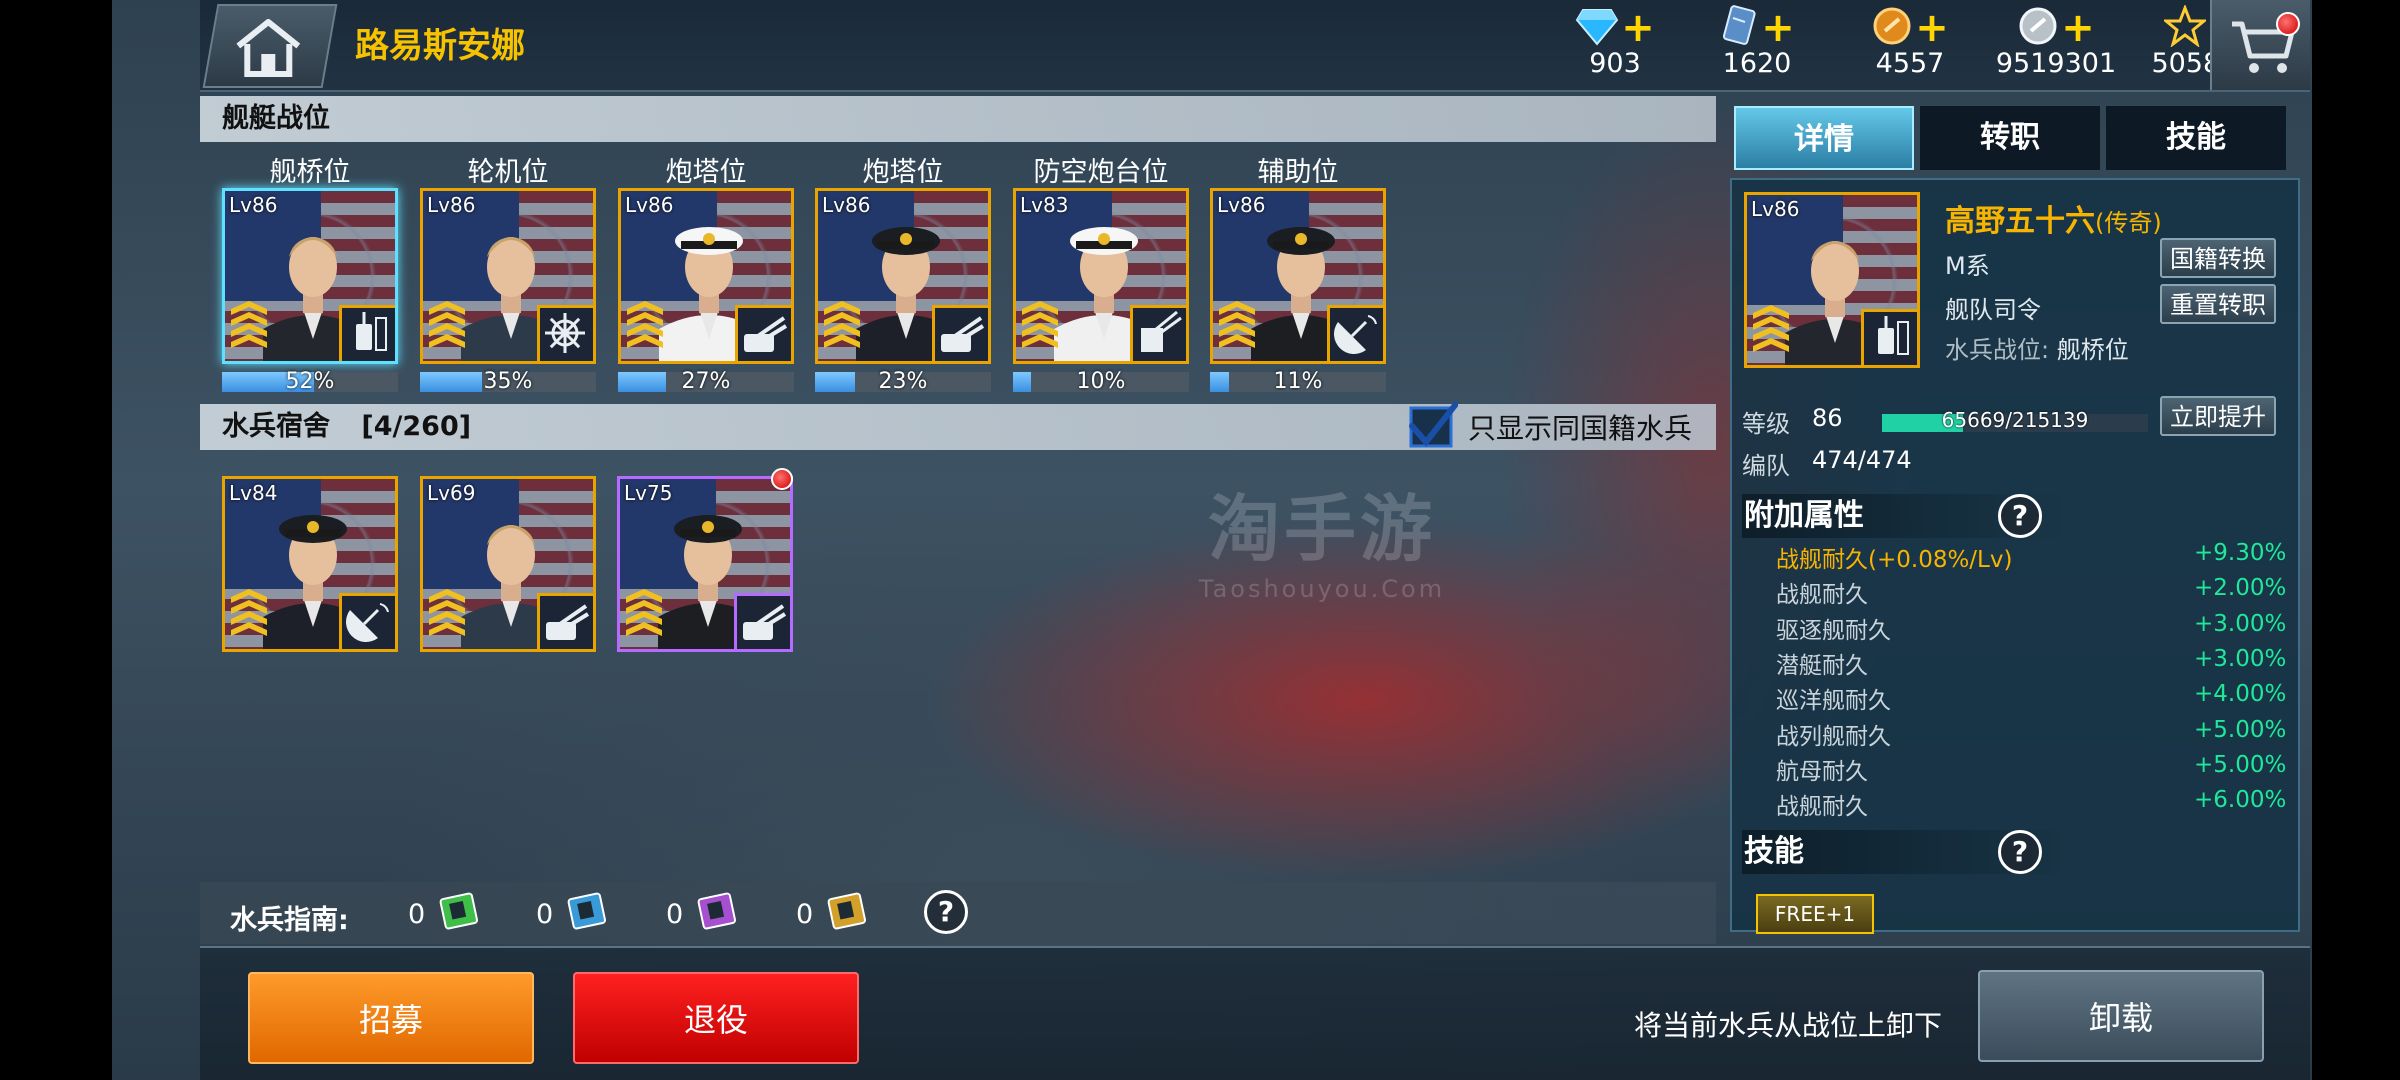 Image resolution: width=2400 pixels, height=1080 pixels. I want to click on skills-header: 技能 ?, so click(1907, 852).